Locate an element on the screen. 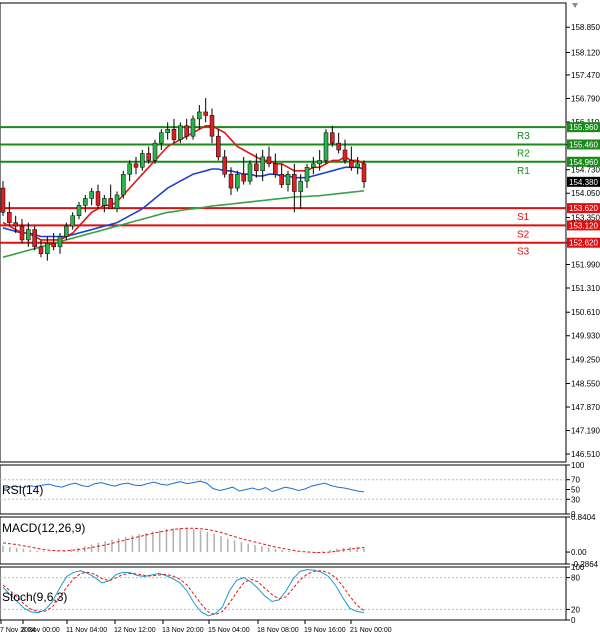 The width and height of the screenshot is (600, 641). time-tick-label: 13 Nov 20:00 is located at coordinates (183, 630).